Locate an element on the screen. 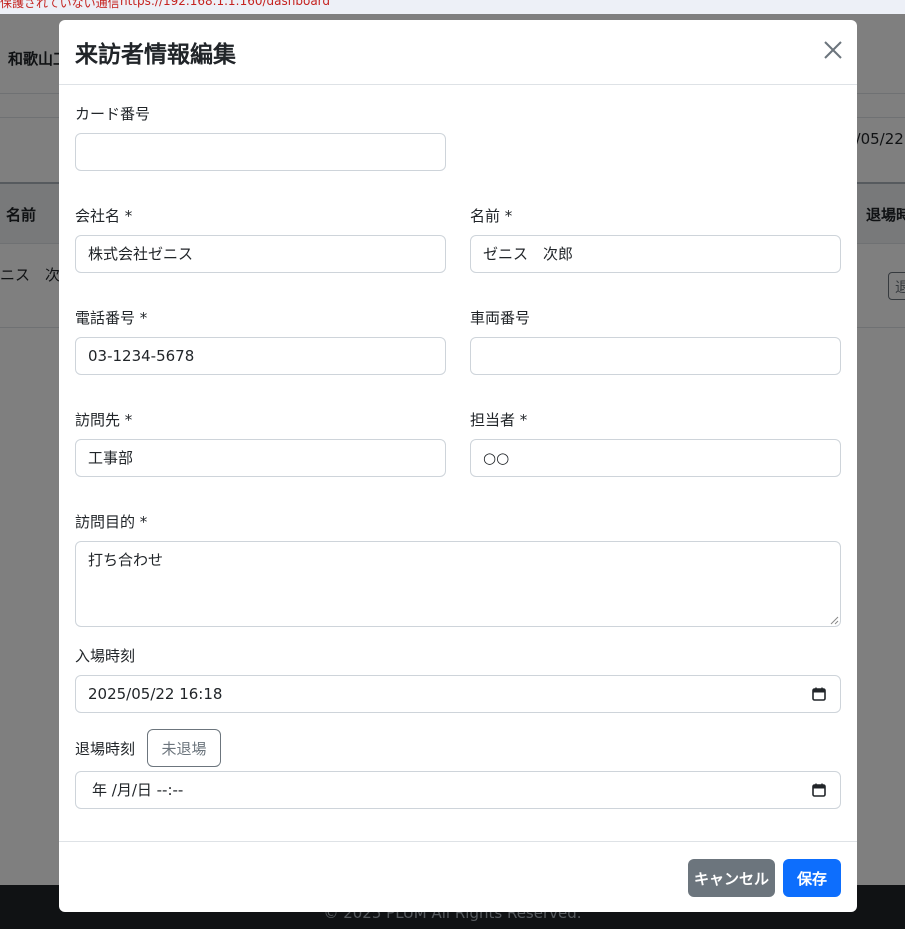  entry-time-input: 2025/05/22 16:18 is located at coordinates (458, 694).